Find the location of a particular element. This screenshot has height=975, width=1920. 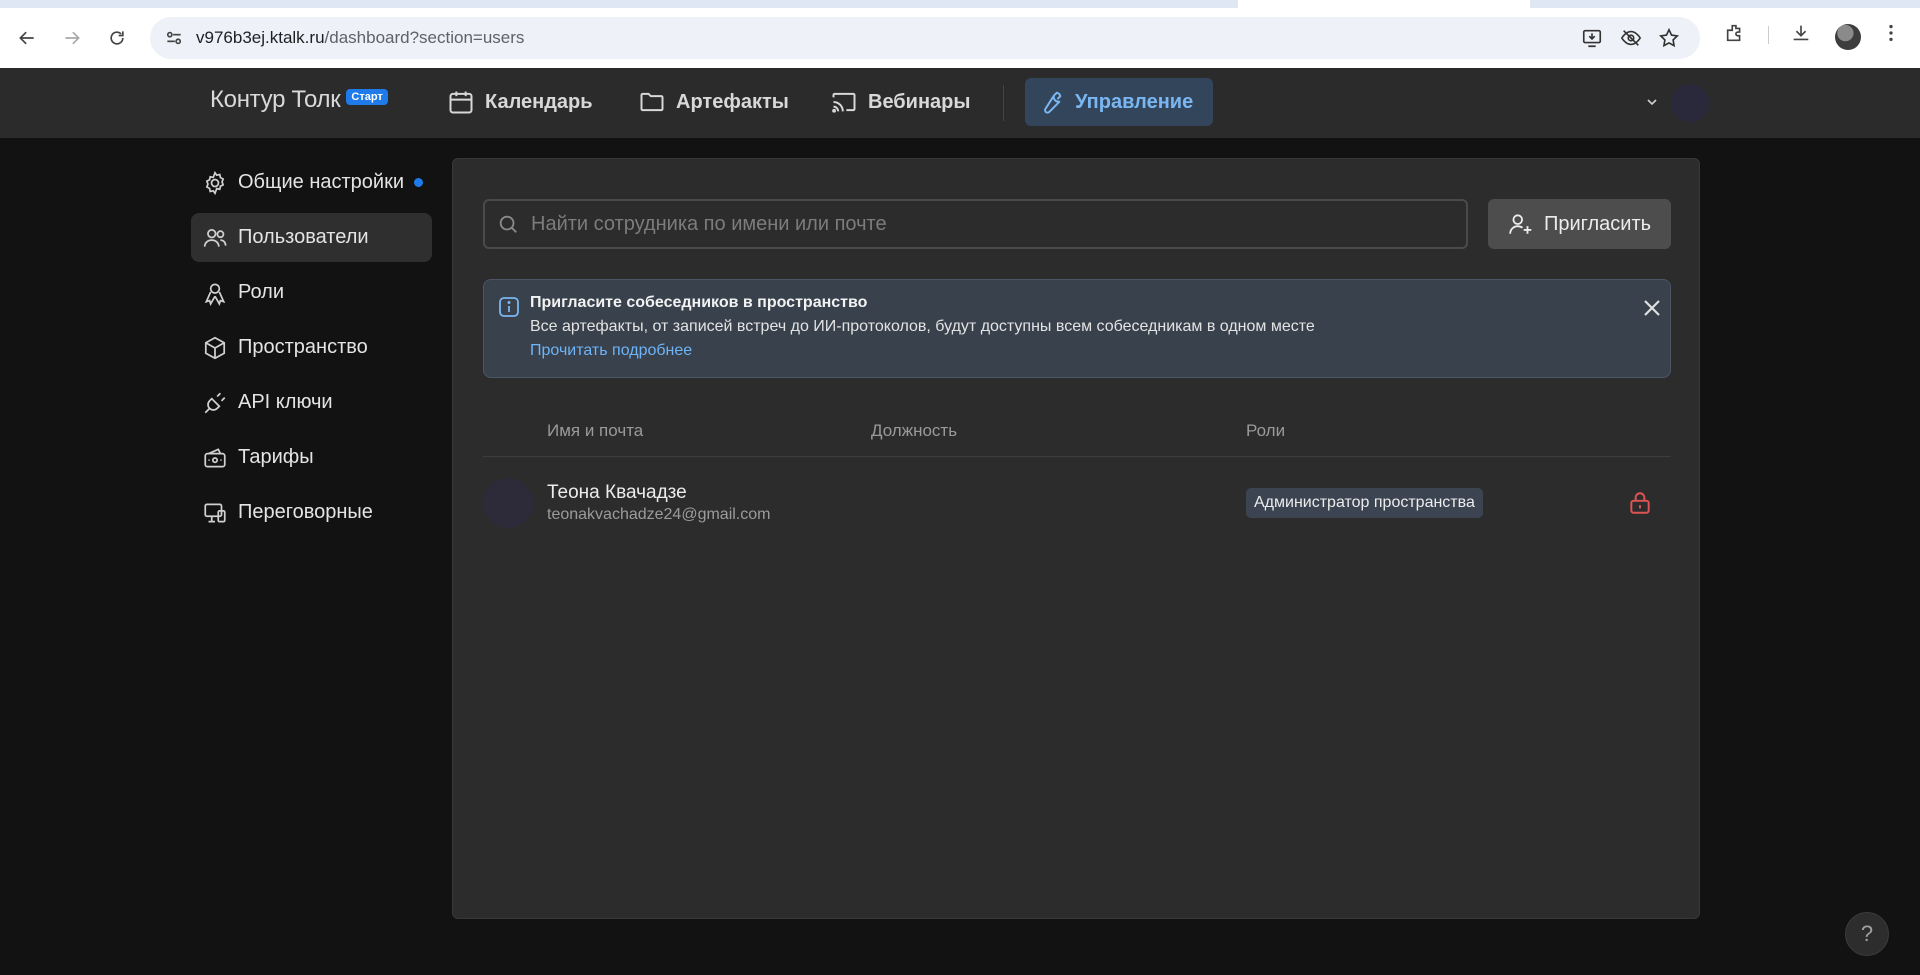

column-name-email: Имя и почта is located at coordinates (595, 431).